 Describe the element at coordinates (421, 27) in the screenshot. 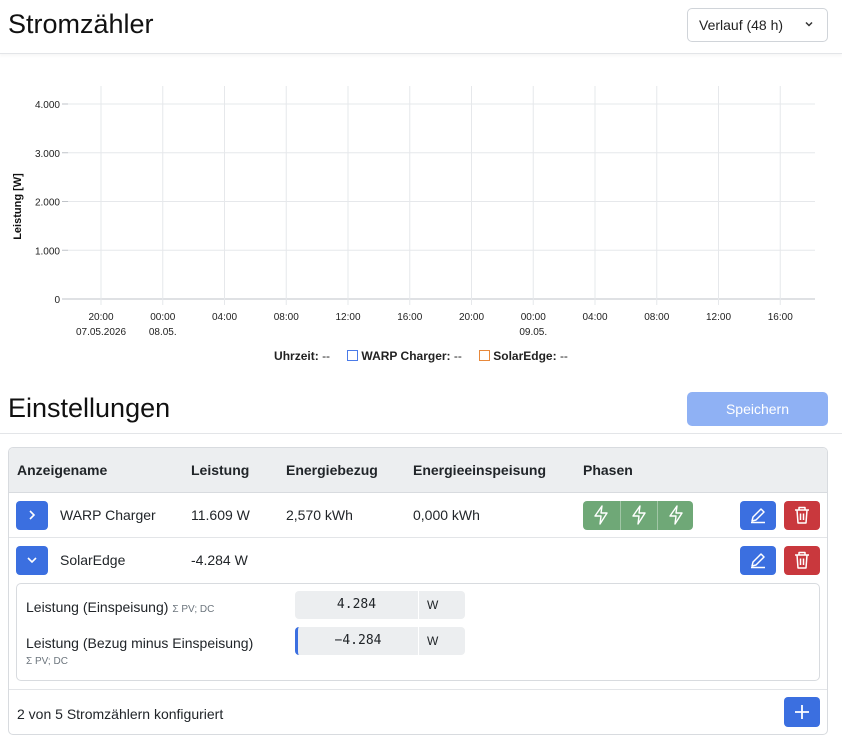

I see `header: Stromzähler Verlauf (48 h)` at that location.